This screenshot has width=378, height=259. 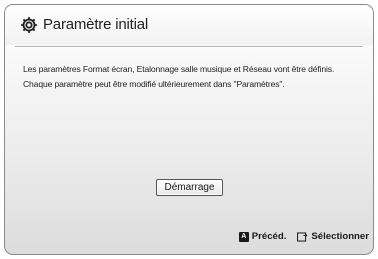 I want to click on start-button: Démarrage, so click(x=189, y=187).